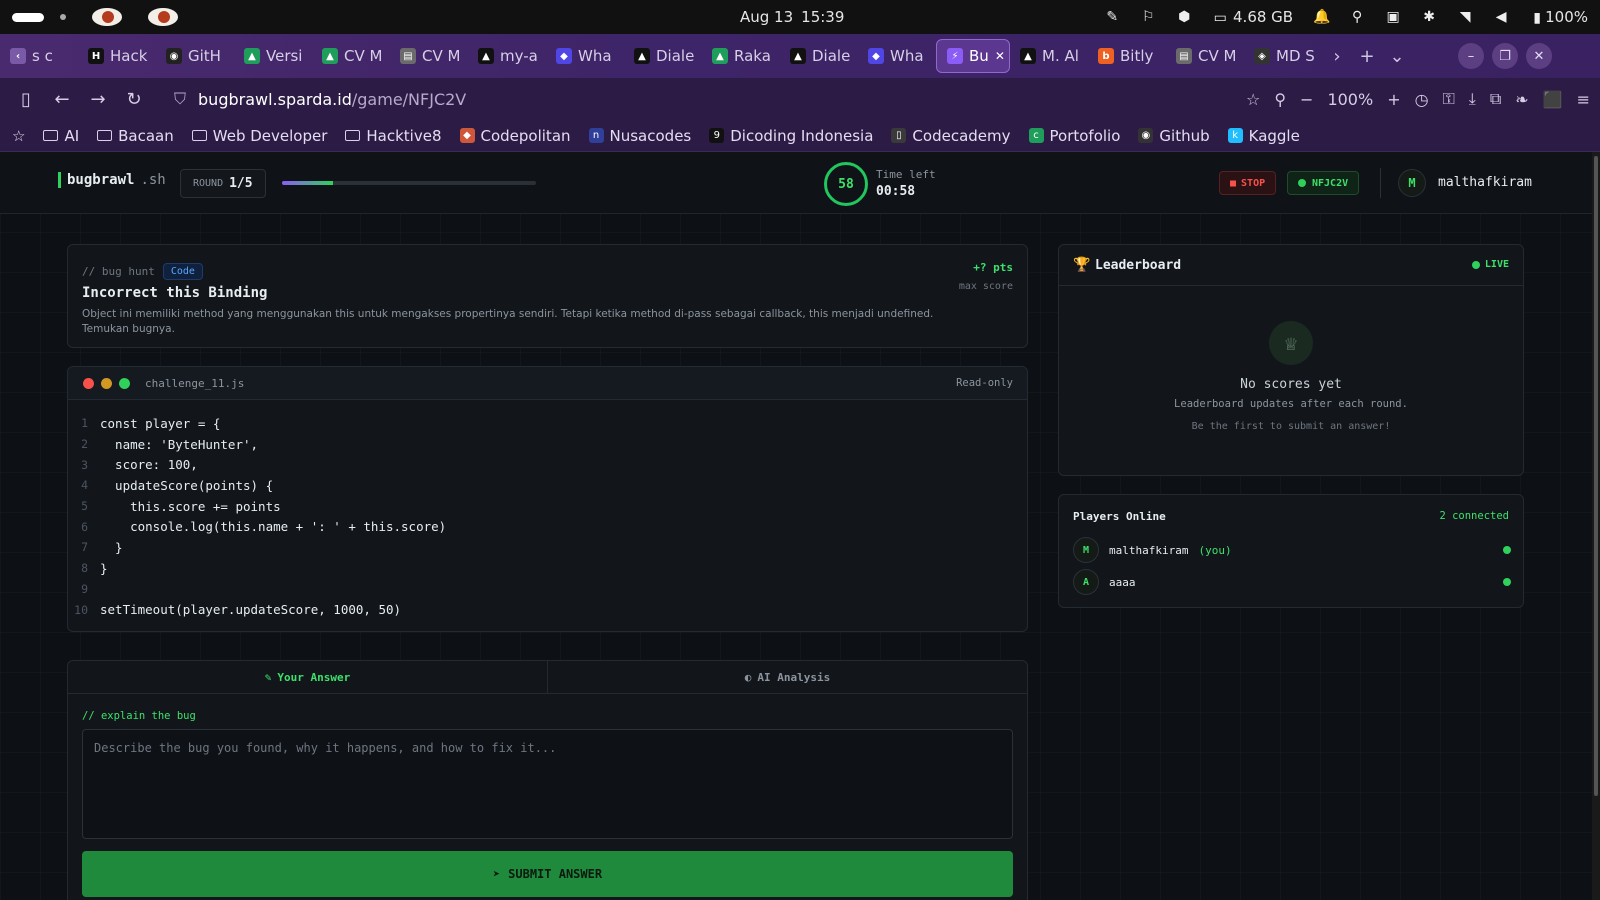 The image size is (1600, 900). I want to click on browser-tab: ▲ CV M, so click(351, 56).